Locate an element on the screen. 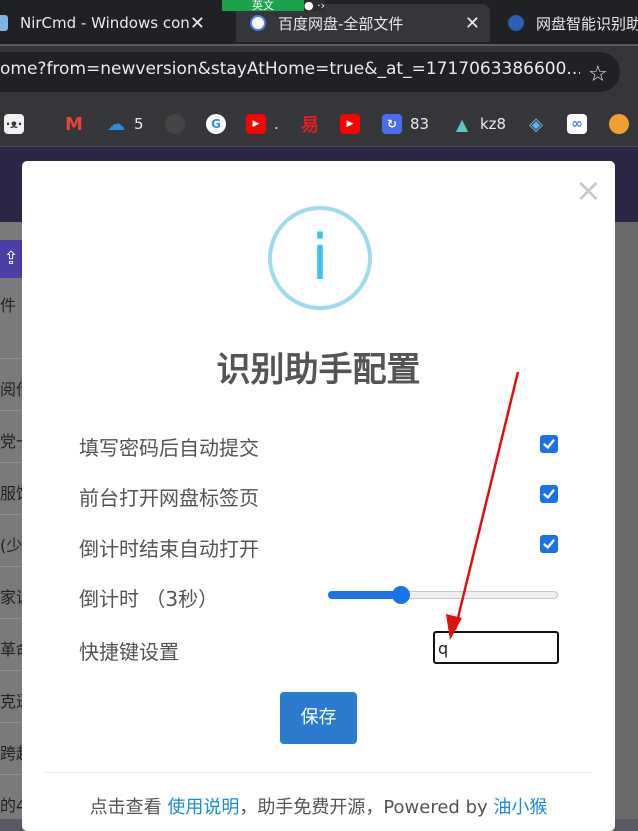 The image size is (638, 831). footer-prefix: 点击查看 is located at coordinates (128, 807).